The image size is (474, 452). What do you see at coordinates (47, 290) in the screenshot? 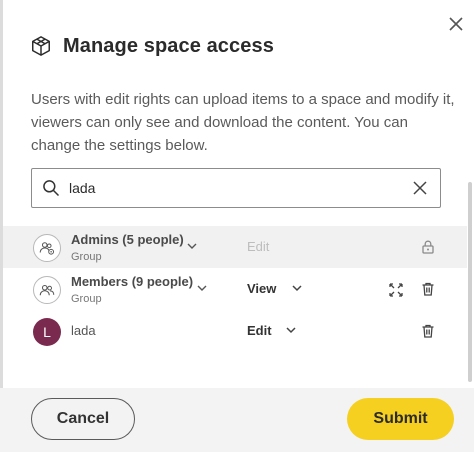
I see `group-icon` at bounding box center [47, 290].